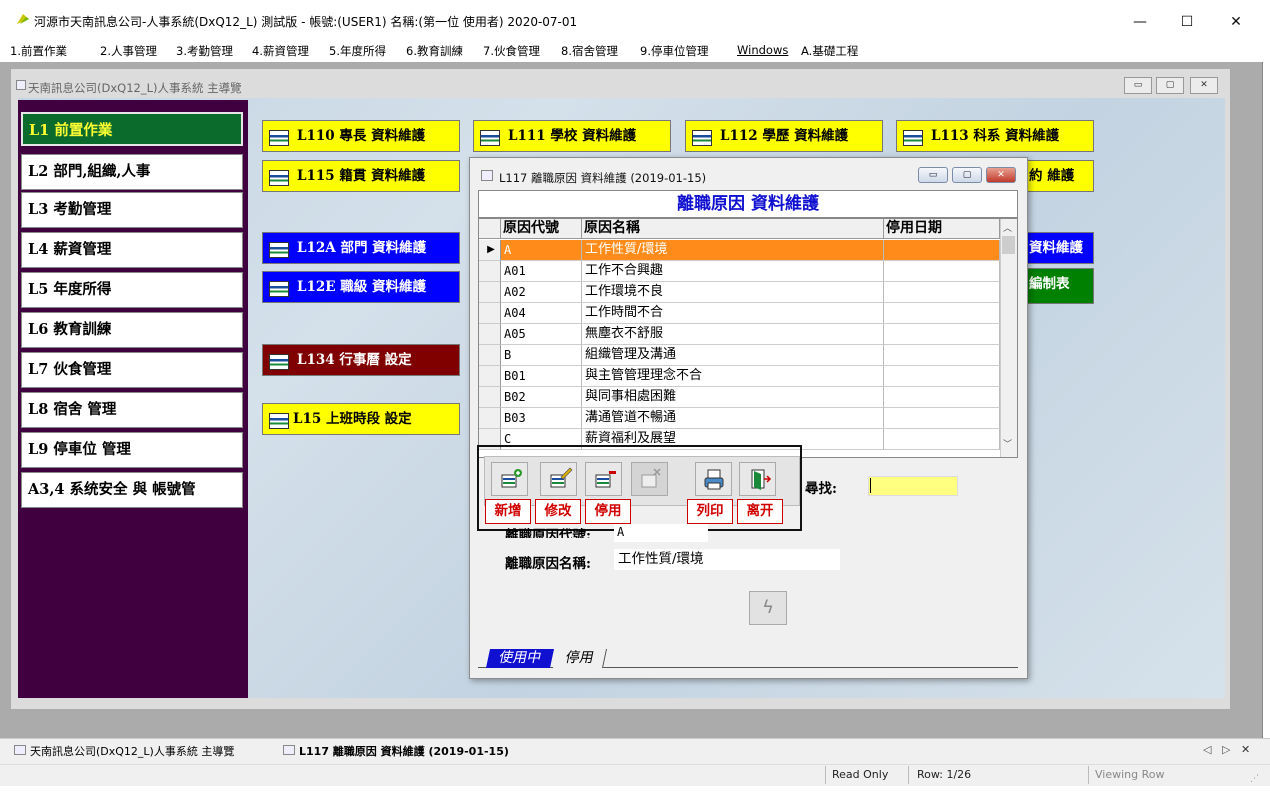 The width and height of the screenshot is (1270, 791). I want to click on scroll-up-arrow-icon: ︿, so click(1007, 227).